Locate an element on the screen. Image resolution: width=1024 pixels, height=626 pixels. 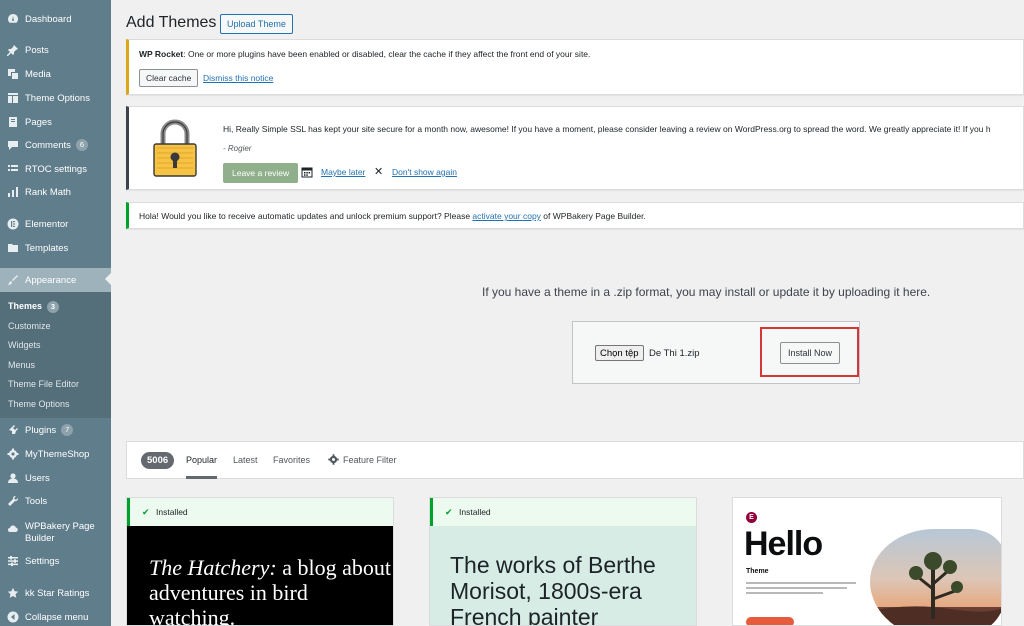
sidebar-item-posts: Posts is located at coordinates (55, 50).